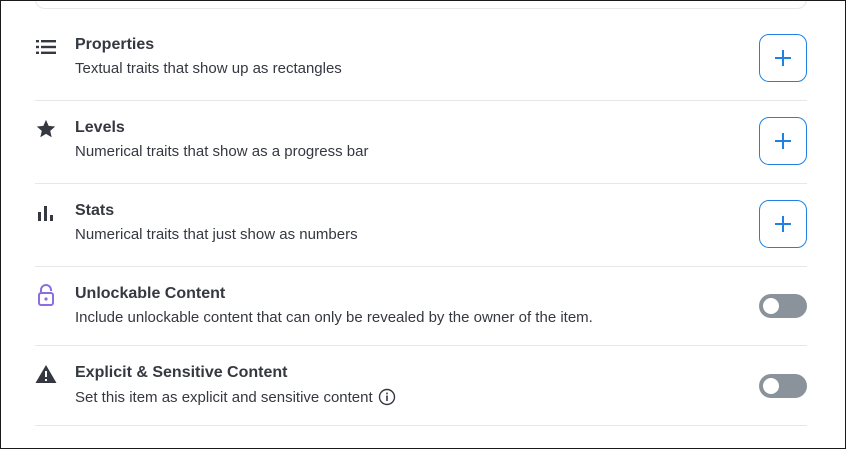 The height and width of the screenshot is (449, 846). I want to click on row-title: Properties, so click(115, 44).